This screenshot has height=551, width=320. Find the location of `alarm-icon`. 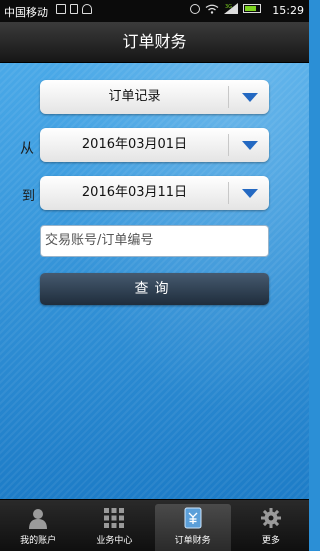

alarm-icon is located at coordinates (195, 8).